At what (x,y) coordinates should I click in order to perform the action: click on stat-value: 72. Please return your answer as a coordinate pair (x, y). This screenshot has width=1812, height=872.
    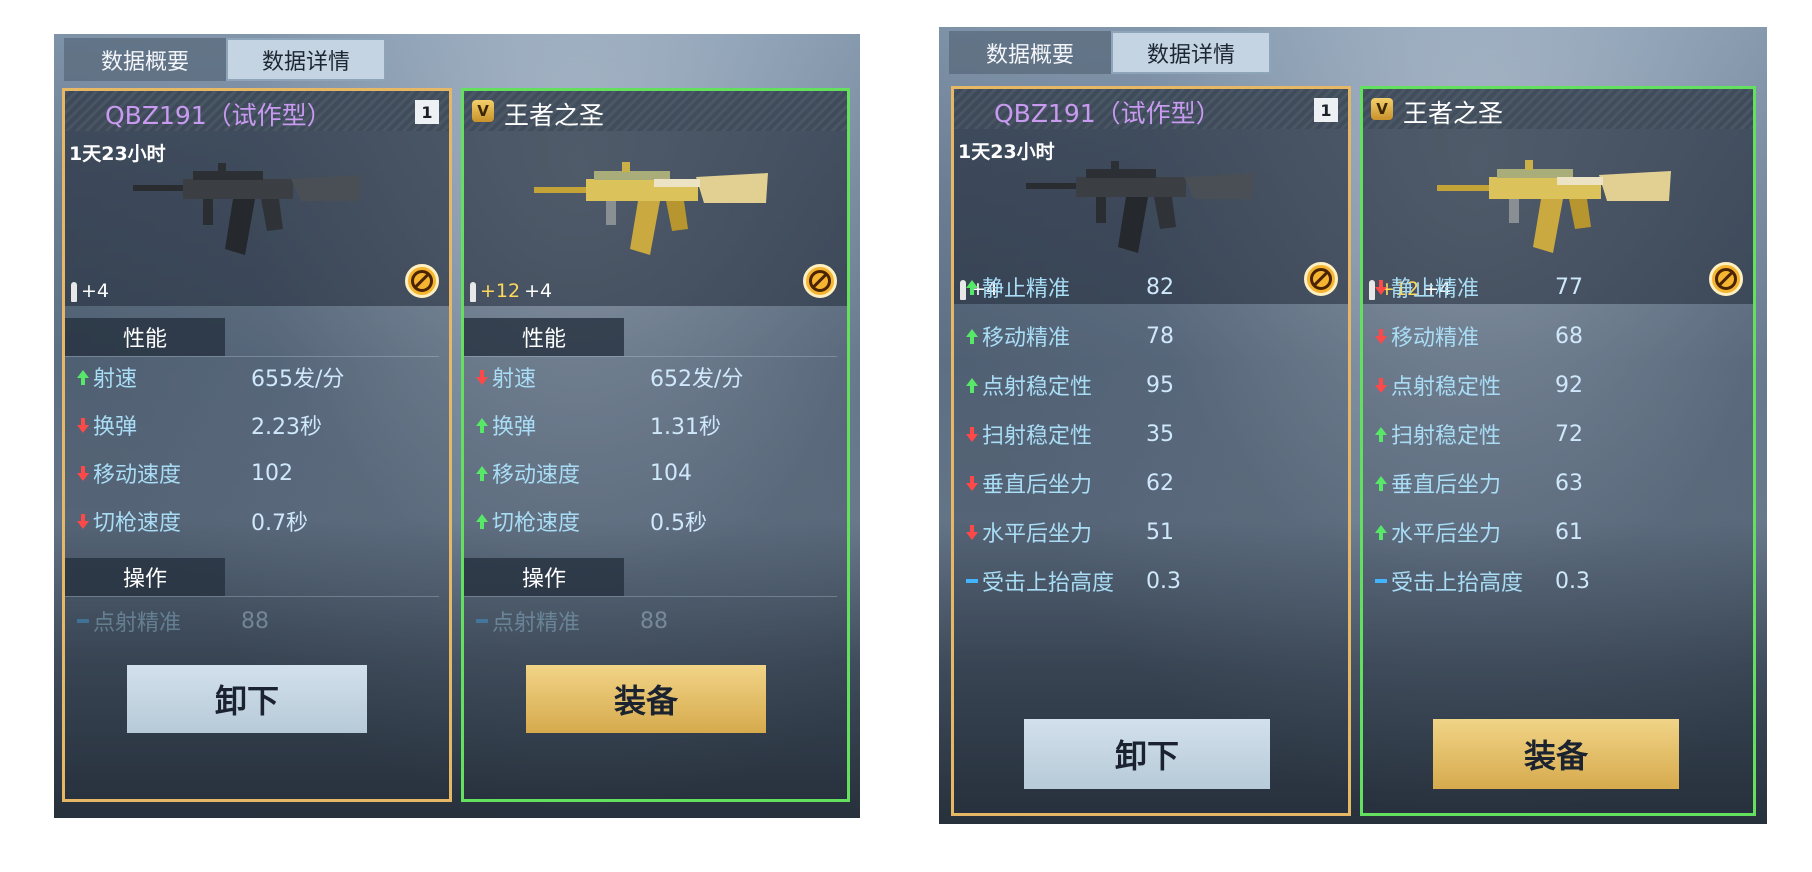
    Looking at the image, I should click on (1569, 434).